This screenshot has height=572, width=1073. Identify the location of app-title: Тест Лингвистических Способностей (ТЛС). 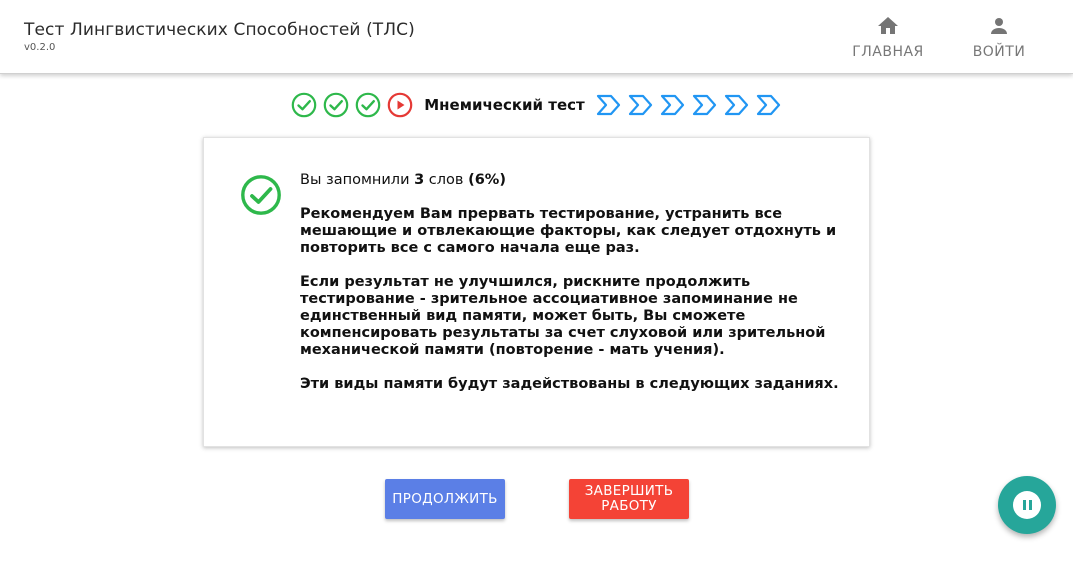
(219, 30).